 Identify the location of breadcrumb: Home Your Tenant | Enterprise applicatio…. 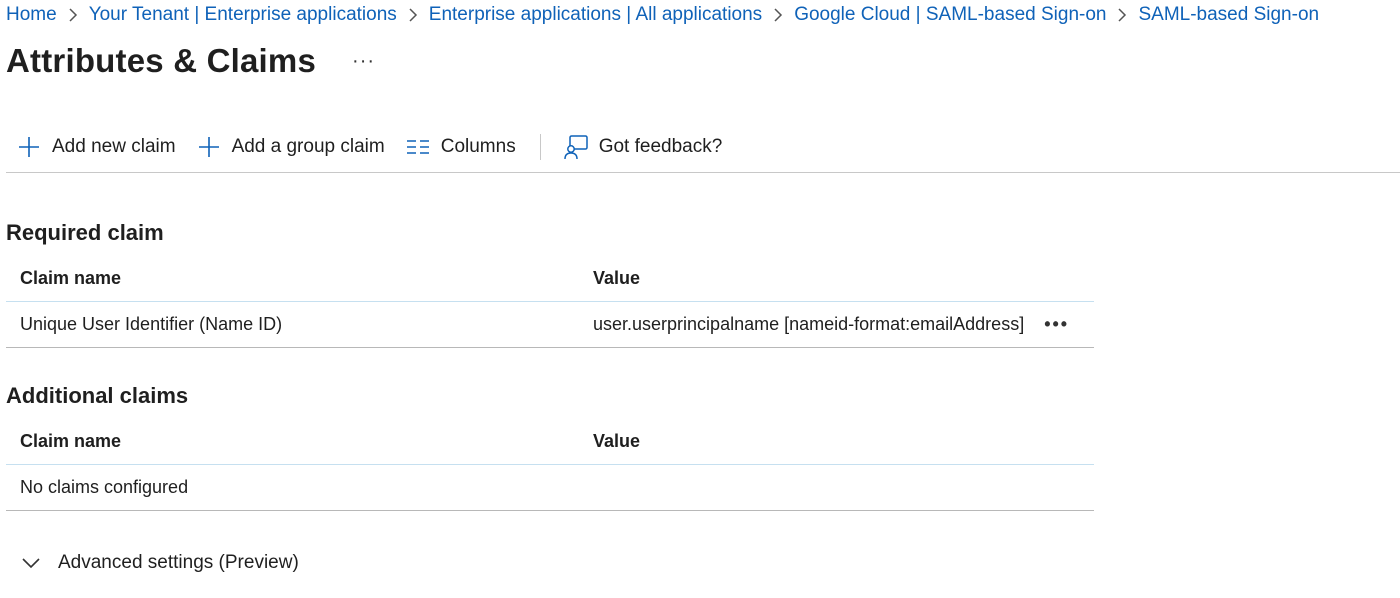
(662, 15).